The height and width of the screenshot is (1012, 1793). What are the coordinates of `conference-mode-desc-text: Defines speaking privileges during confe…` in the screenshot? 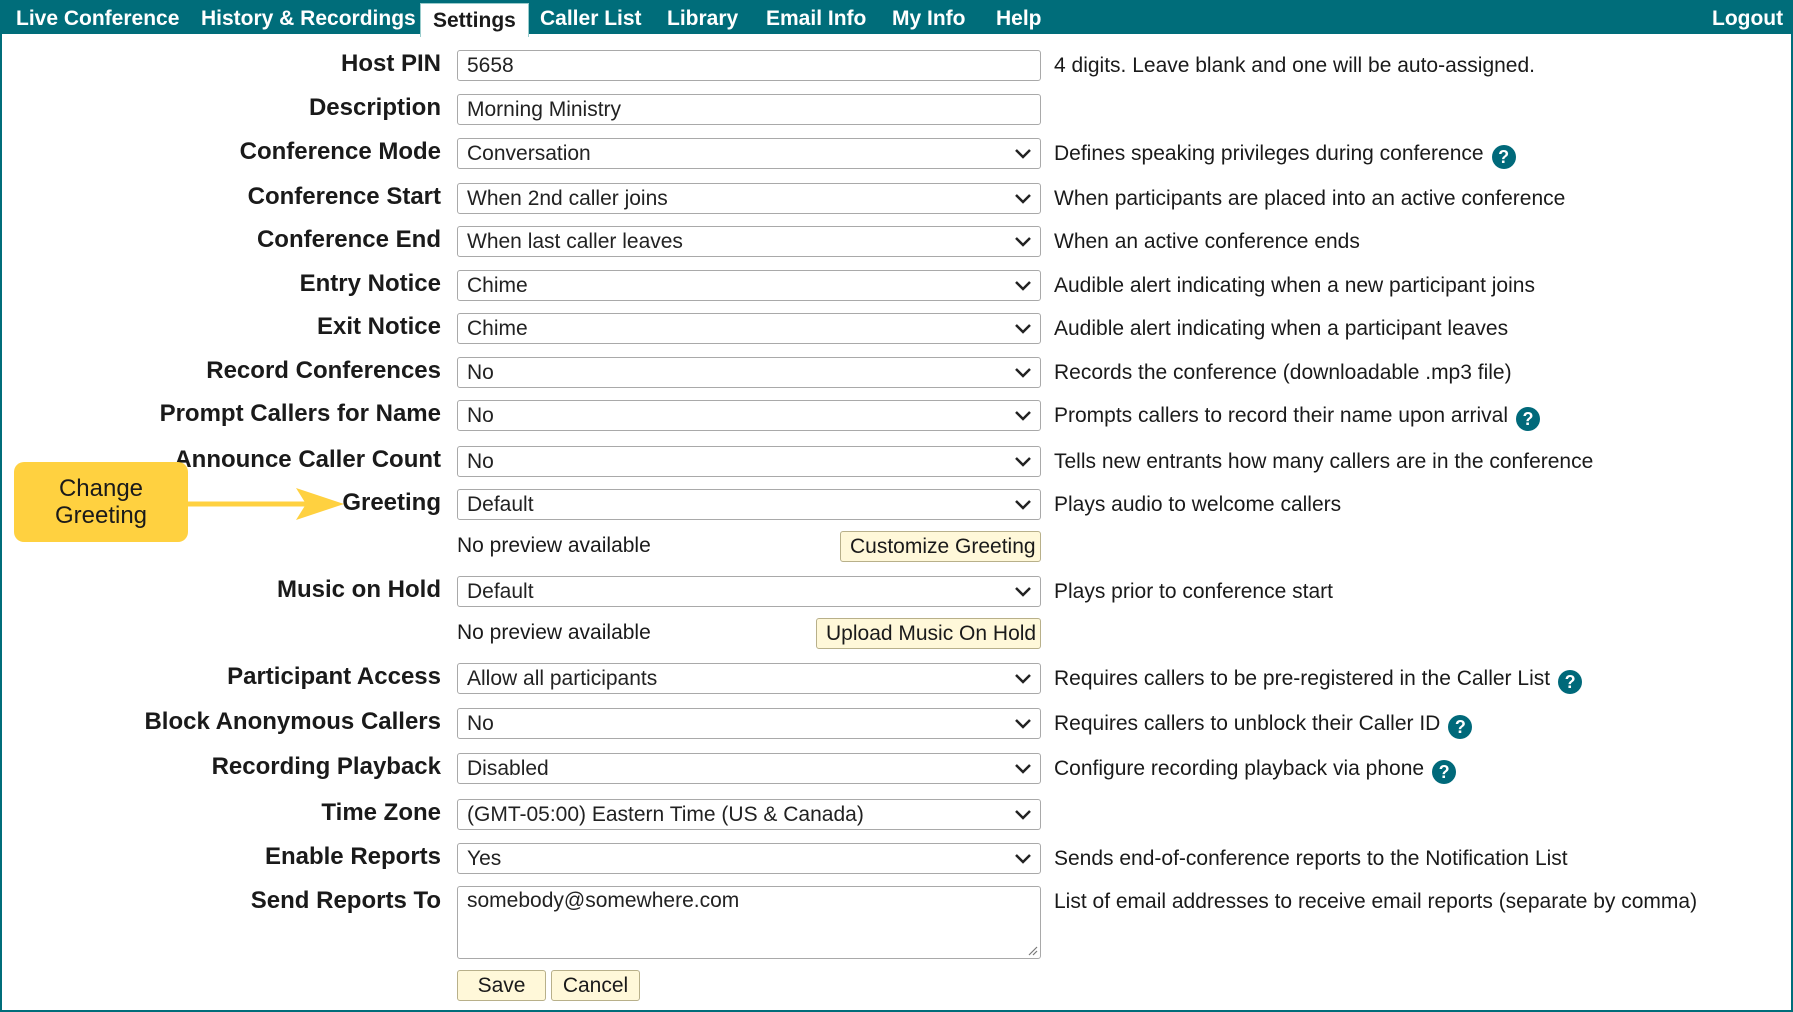 It's located at (1269, 153).